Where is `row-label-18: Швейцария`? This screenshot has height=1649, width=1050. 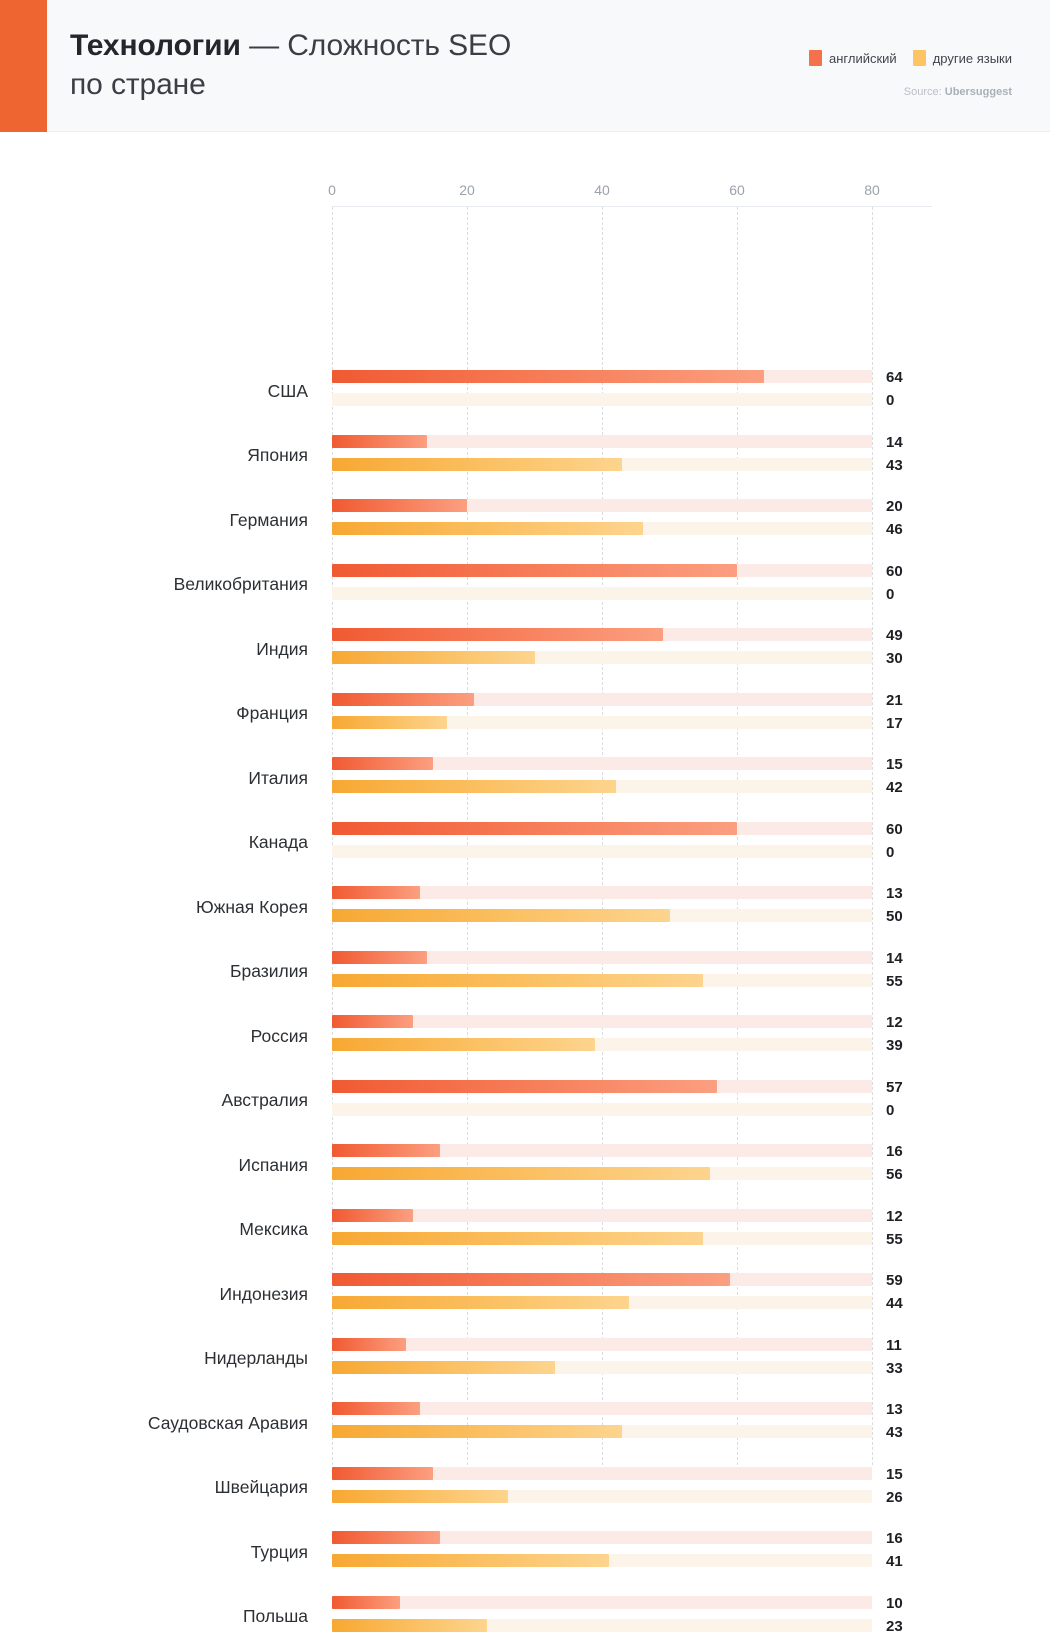 row-label-18: Швейцария is located at coordinates (261, 1487).